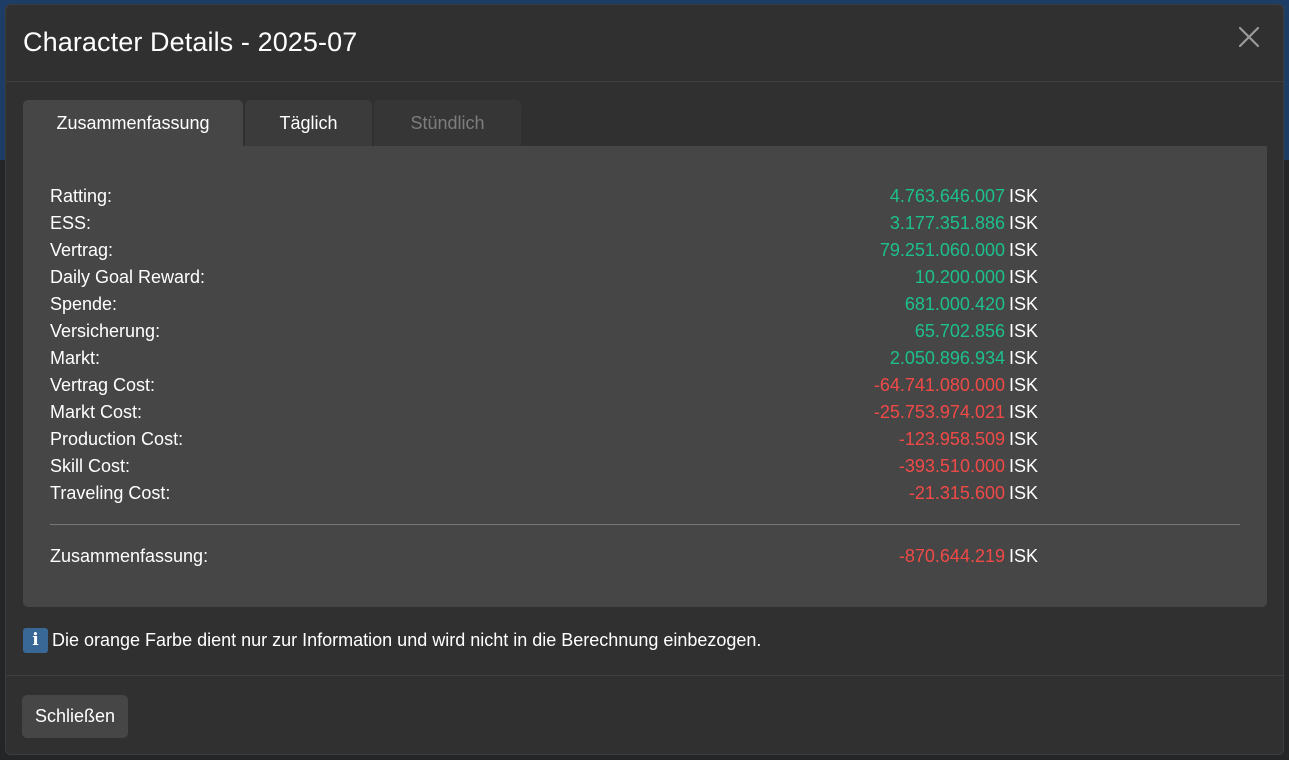 The height and width of the screenshot is (760, 1289). What do you see at coordinates (75, 358) in the screenshot?
I see `row-label: Markt:` at bounding box center [75, 358].